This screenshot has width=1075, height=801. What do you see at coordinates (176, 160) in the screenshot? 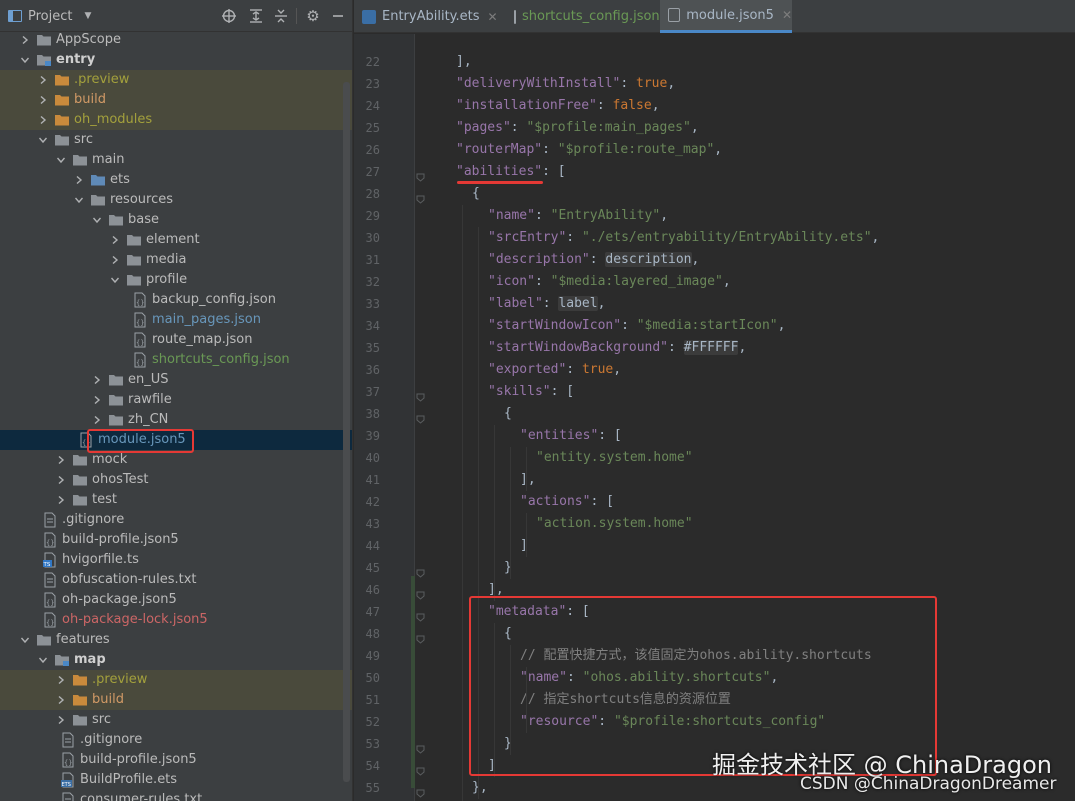
I see `tree-item-main: main` at bounding box center [176, 160].